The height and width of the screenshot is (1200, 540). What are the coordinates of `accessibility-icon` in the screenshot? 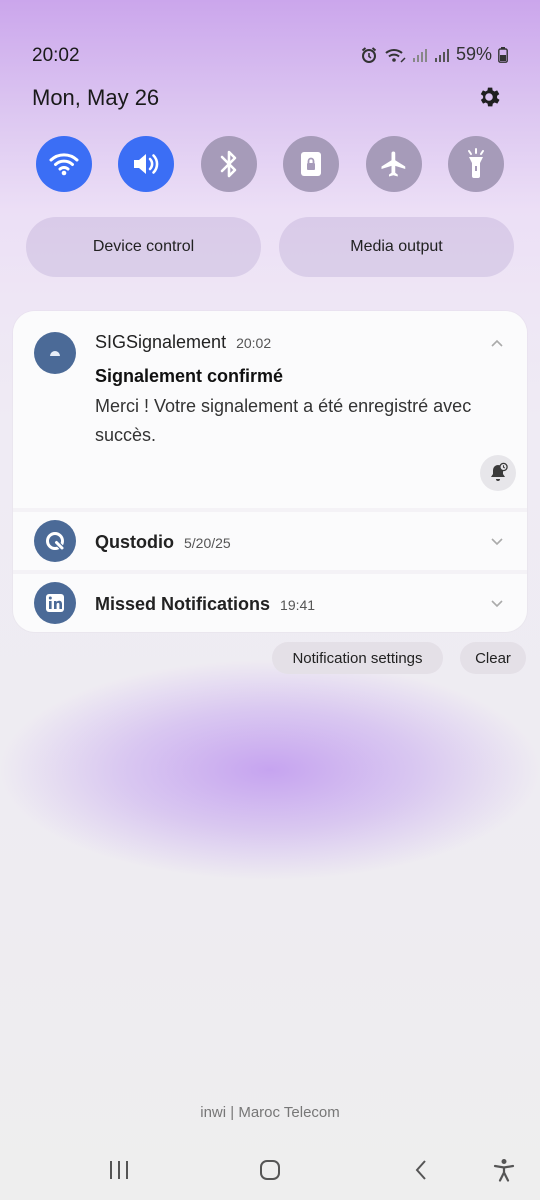 It's located at (504, 1170).